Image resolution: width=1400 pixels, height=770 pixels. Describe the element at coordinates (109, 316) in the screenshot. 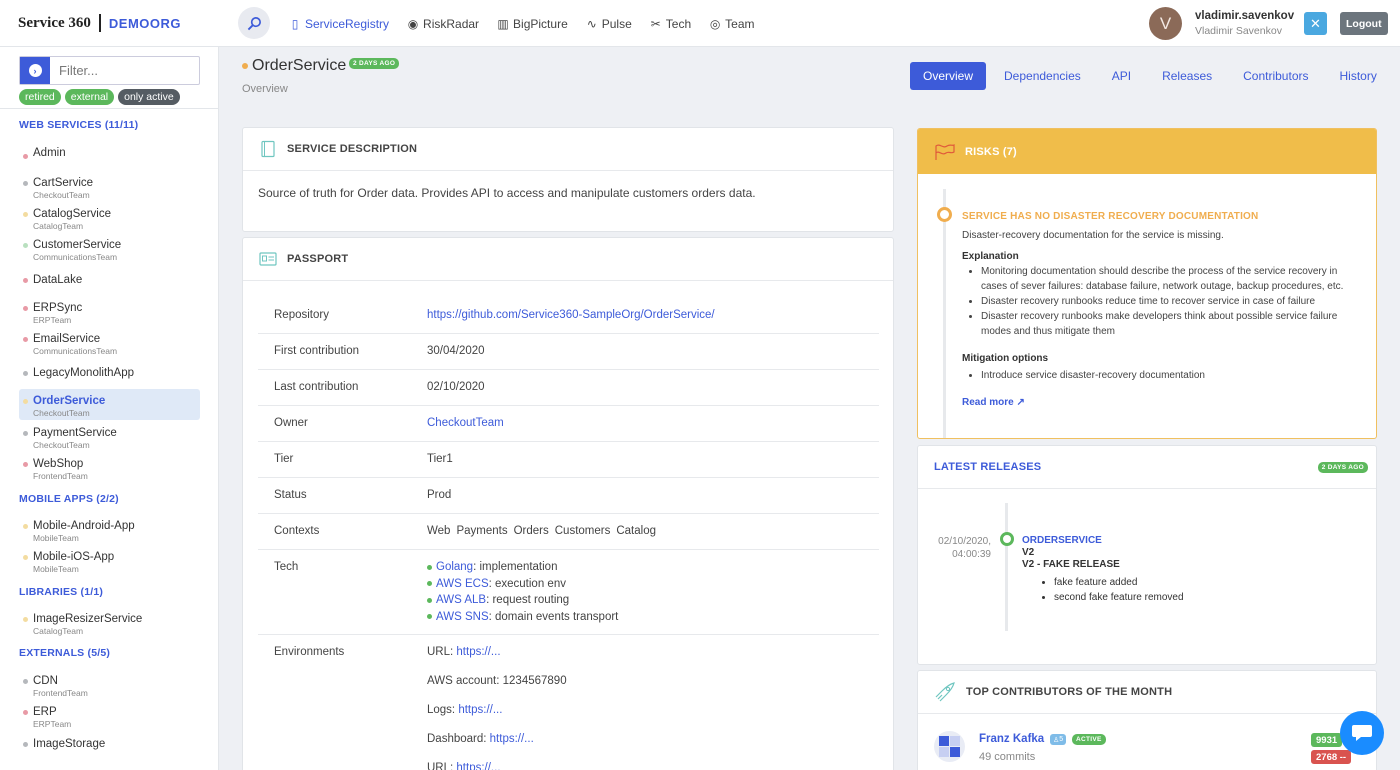

I see `sidebar-item-erpsync: ERPSync ERPTeam` at that location.